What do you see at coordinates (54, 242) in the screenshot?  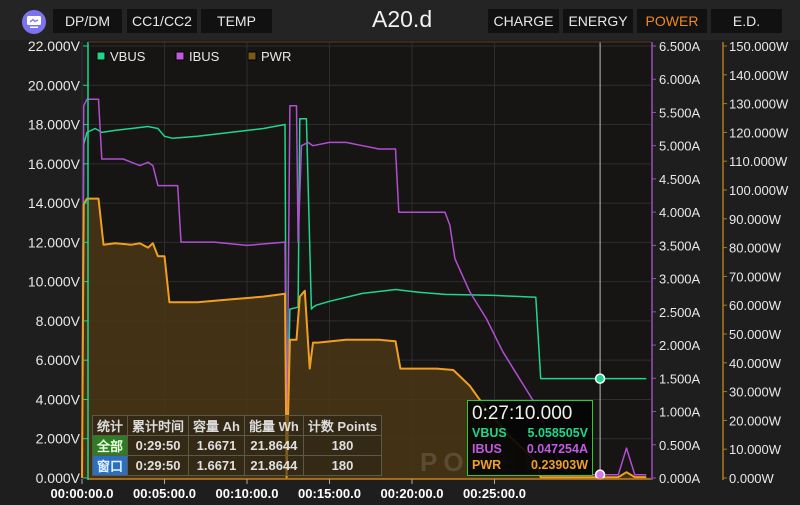 I see `y-tick-label-voltage: 12.000V` at bounding box center [54, 242].